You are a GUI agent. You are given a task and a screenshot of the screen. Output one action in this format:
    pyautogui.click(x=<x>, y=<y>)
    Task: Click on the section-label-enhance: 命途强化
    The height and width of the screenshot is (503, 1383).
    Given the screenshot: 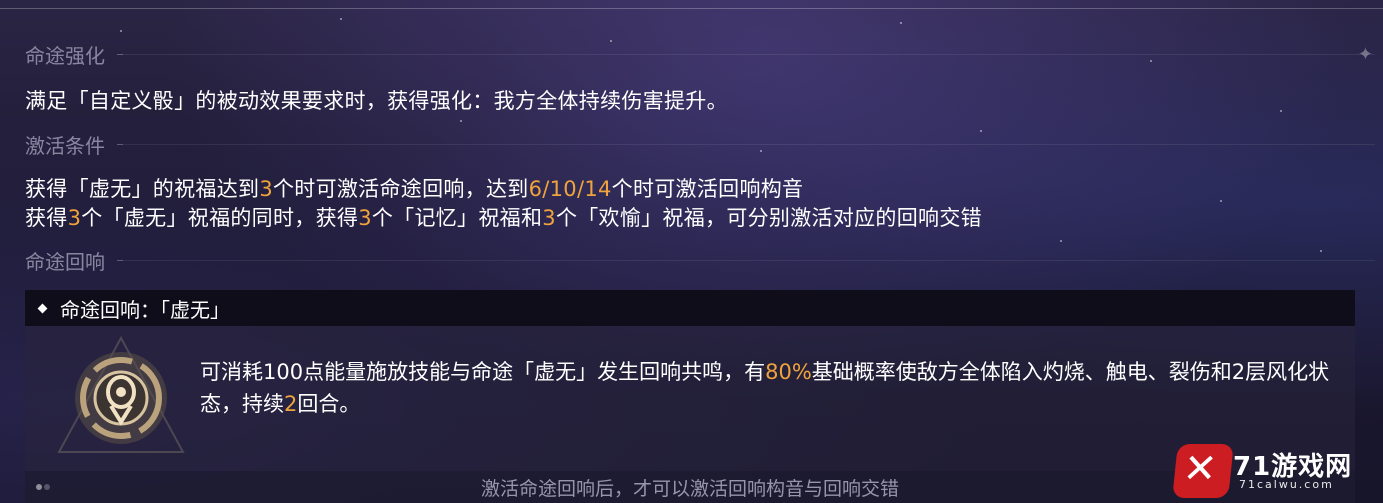 What is the action you would take?
    pyautogui.click(x=700, y=54)
    